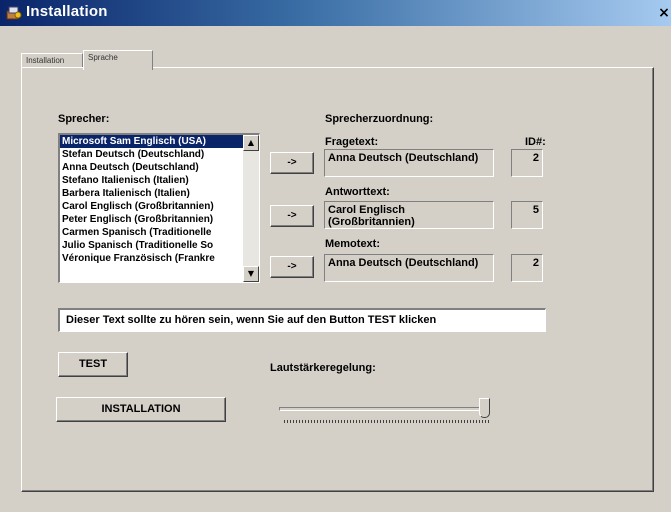  Describe the element at coordinates (67, 11) in the screenshot. I see `window-title: Installation` at that location.